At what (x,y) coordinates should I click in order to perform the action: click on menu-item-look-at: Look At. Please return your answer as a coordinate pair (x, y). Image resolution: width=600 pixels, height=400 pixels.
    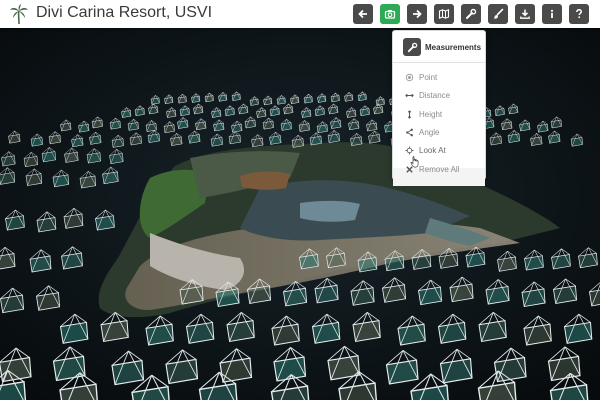
    Looking at the image, I should click on (425, 150).